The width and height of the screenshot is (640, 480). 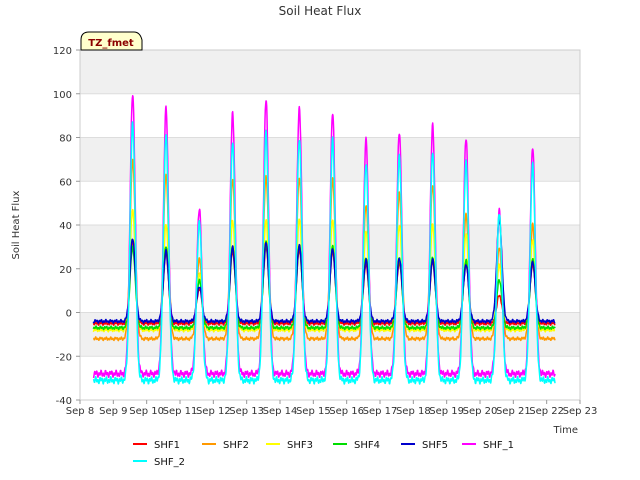 I want to click on legend: SHF1 SHF2 SHF3 SHF4 SHF5 SHF_1 SHF_2, so click(x=323, y=454).